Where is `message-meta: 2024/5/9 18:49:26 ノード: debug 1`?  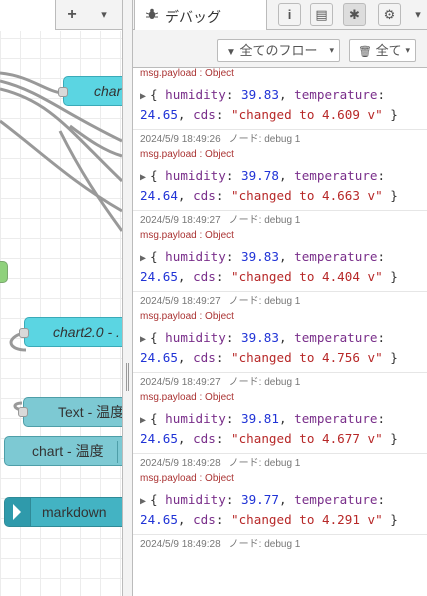
message-meta: 2024/5/9 18:49:26 ノード: debug 1 is located at coordinates (283, 138).